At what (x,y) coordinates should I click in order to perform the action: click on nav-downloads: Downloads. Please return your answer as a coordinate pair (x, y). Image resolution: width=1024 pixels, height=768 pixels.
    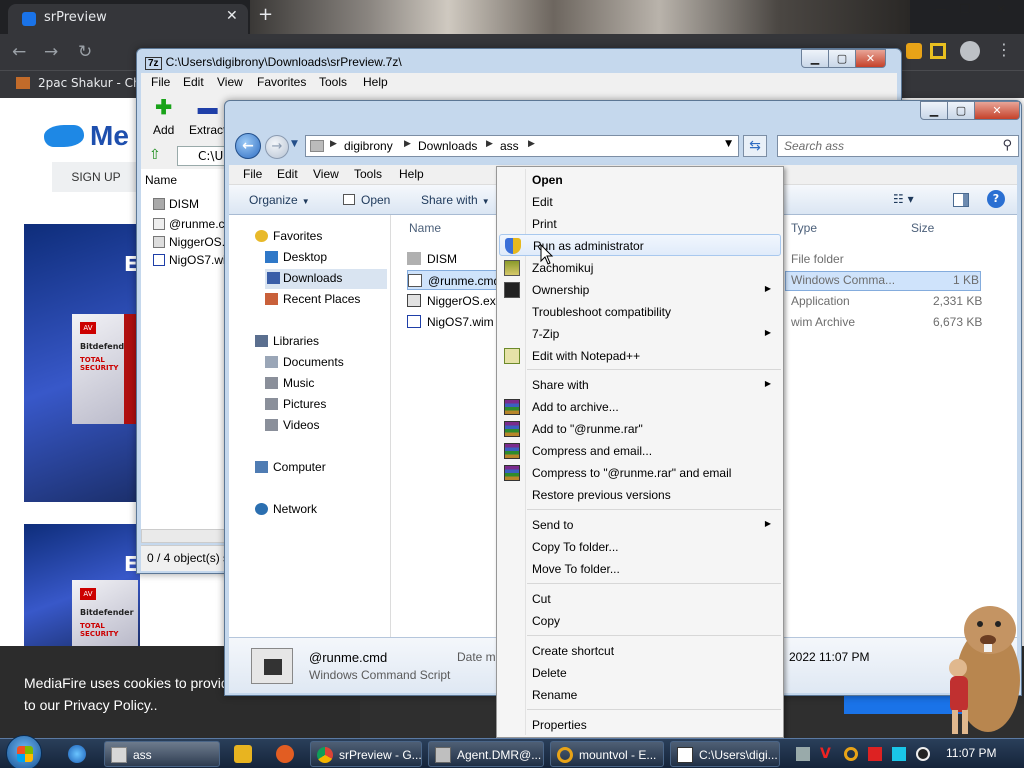
    Looking at the image, I should click on (326, 279).